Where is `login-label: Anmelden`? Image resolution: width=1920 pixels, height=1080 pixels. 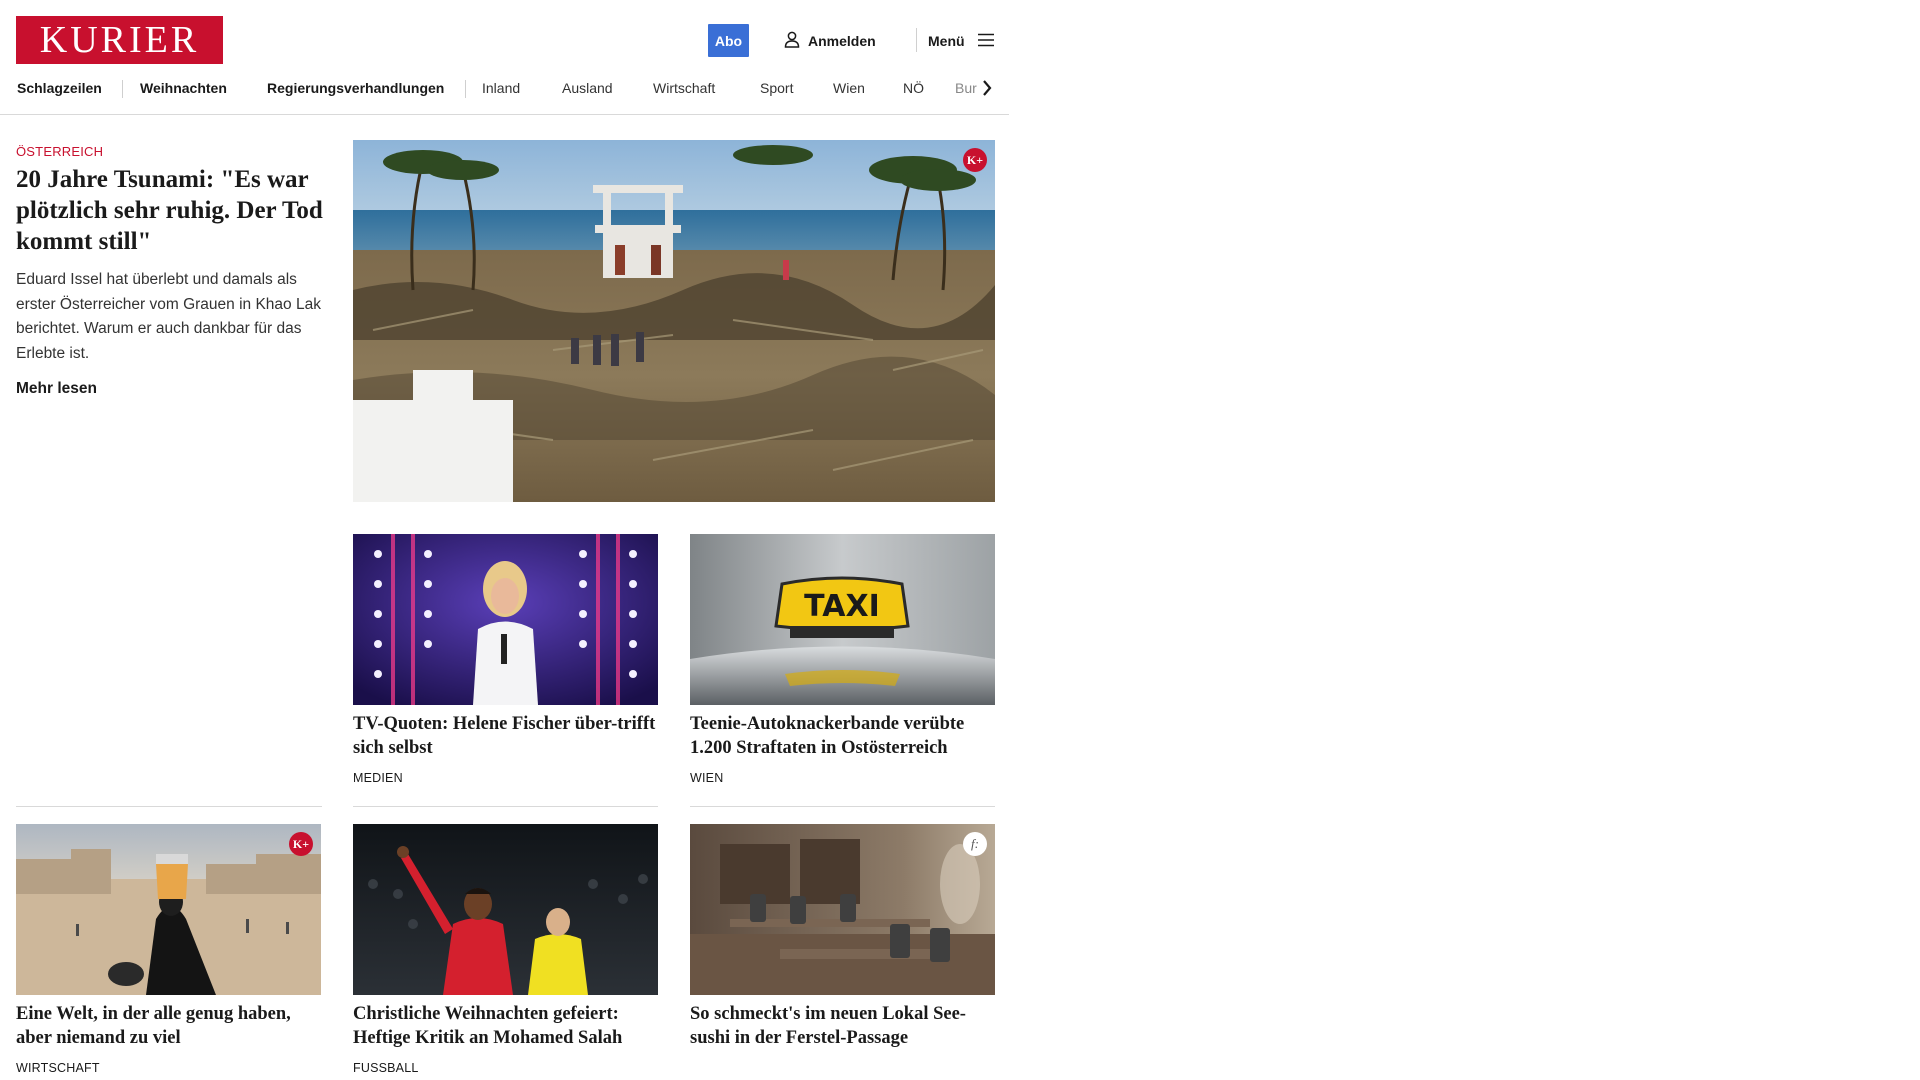 login-label: Anmelden is located at coordinates (842, 41).